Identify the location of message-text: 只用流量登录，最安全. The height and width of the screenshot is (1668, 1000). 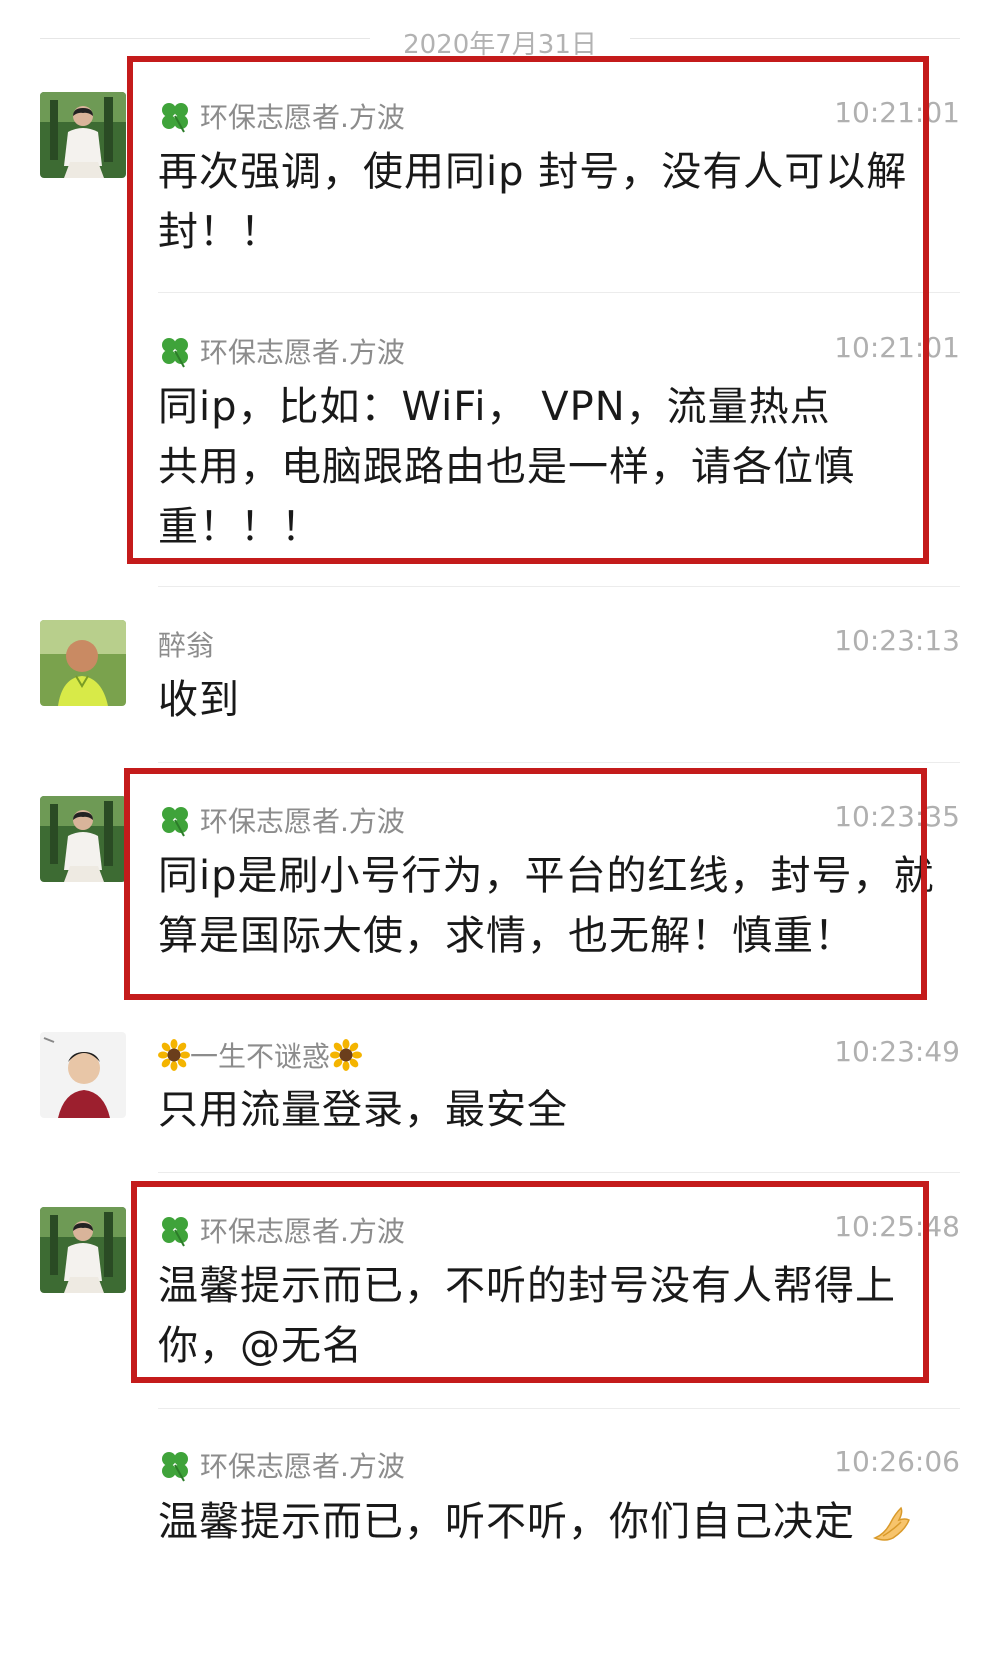
(363, 1110).